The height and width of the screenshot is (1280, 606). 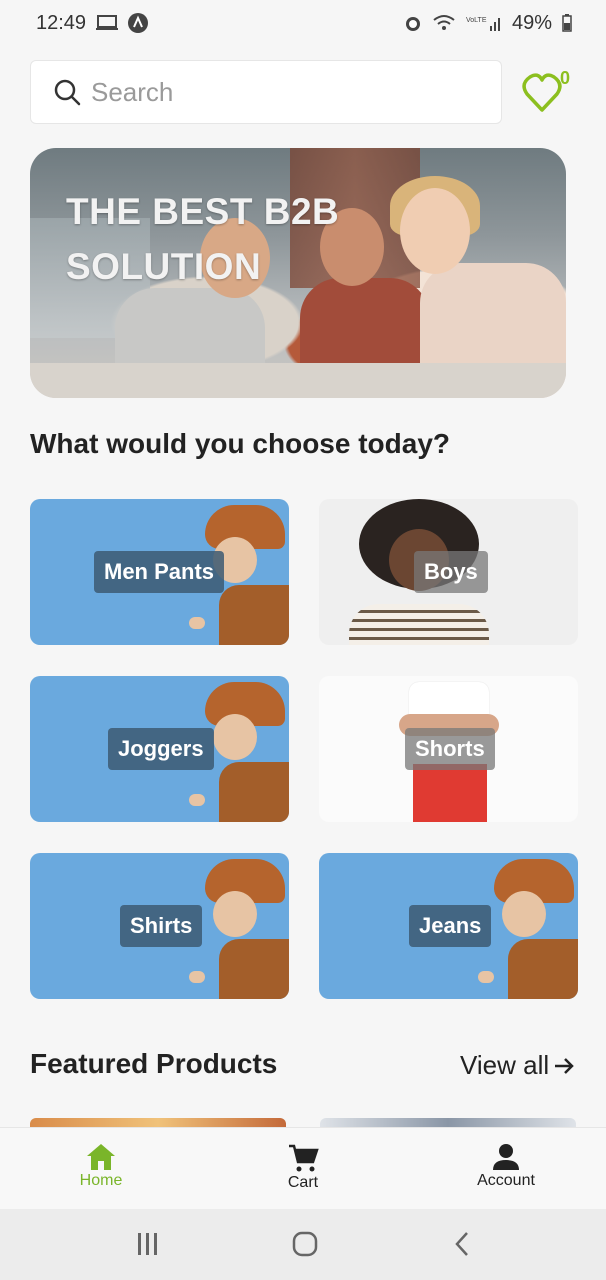 What do you see at coordinates (567, 23) in the screenshot?
I see `battery-icon` at bounding box center [567, 23].